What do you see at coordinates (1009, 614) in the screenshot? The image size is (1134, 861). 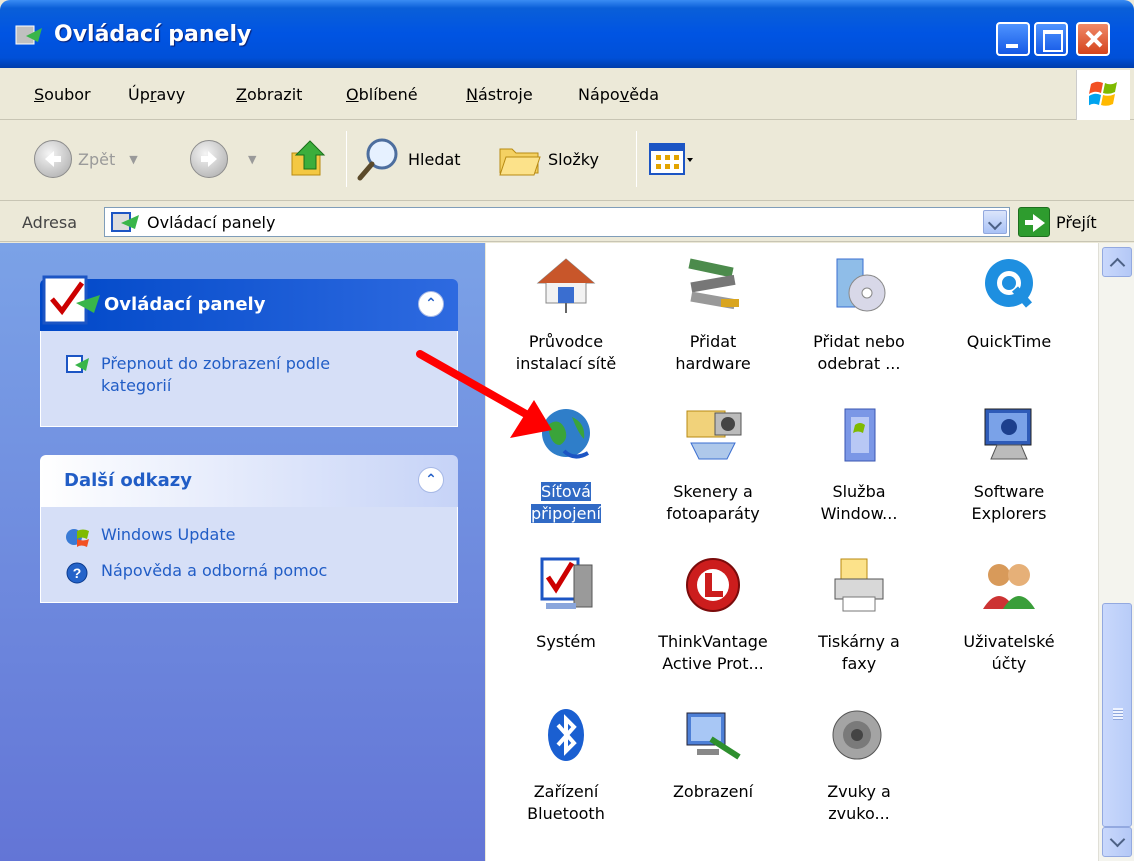 I see `user-accounts-item: Uživatelské účty` at bounding box center [1009, 614].